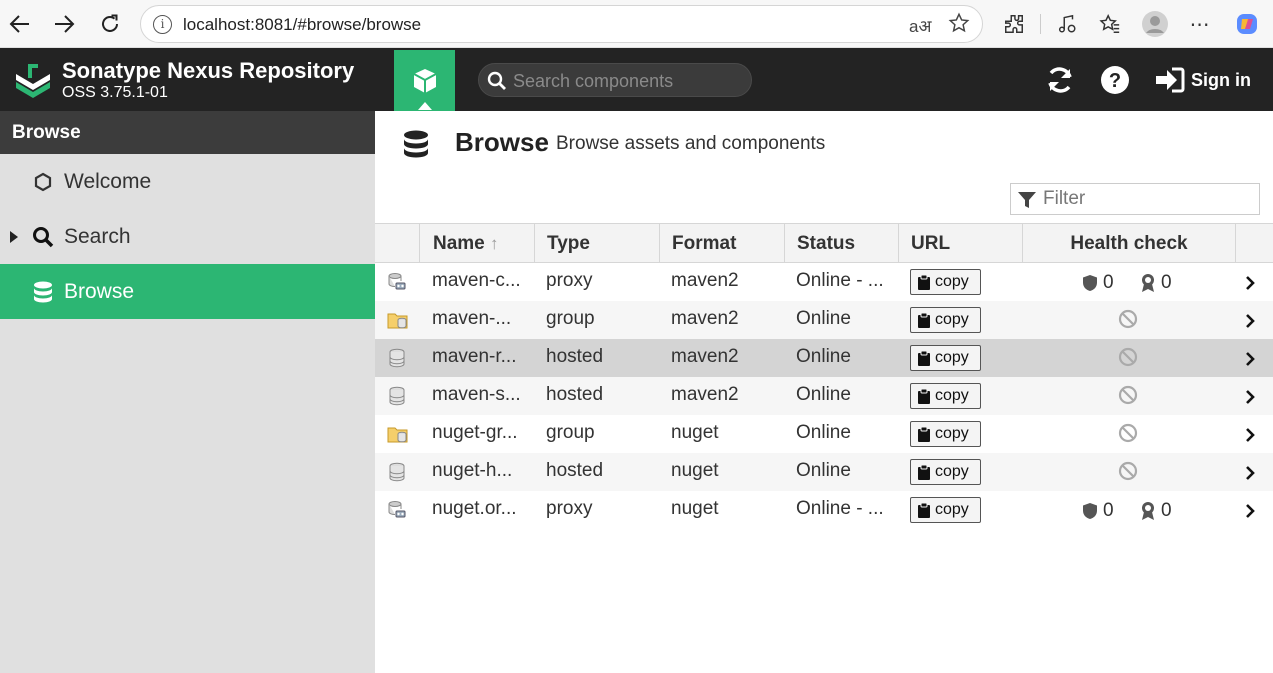 Image resolution: width=1273 pixels, height=673 pixels. I want to click on refresh-icon, so click(1060, 80).